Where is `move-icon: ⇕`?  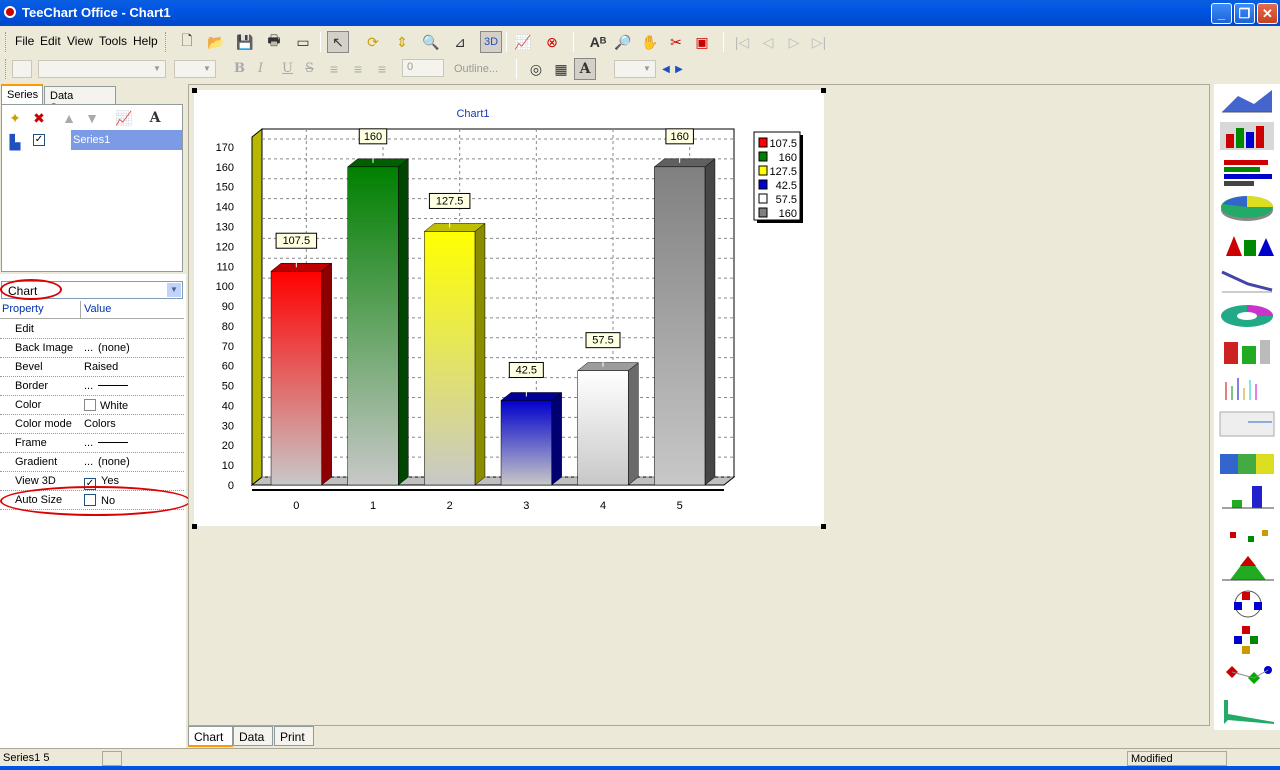
move-icon: ⇕ is located at coordinates (402, 42).